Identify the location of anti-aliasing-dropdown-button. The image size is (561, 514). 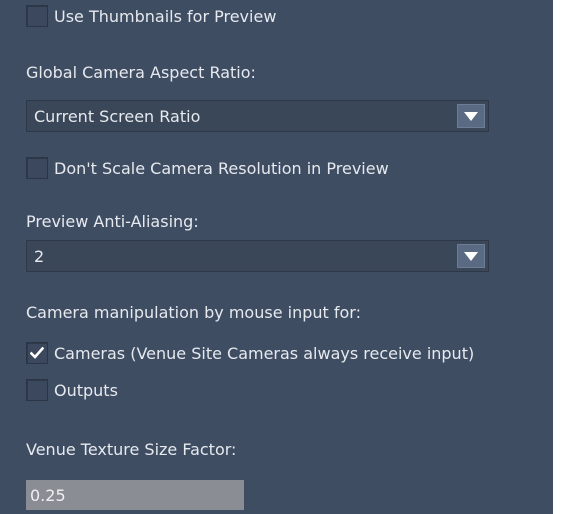
(471, 256).